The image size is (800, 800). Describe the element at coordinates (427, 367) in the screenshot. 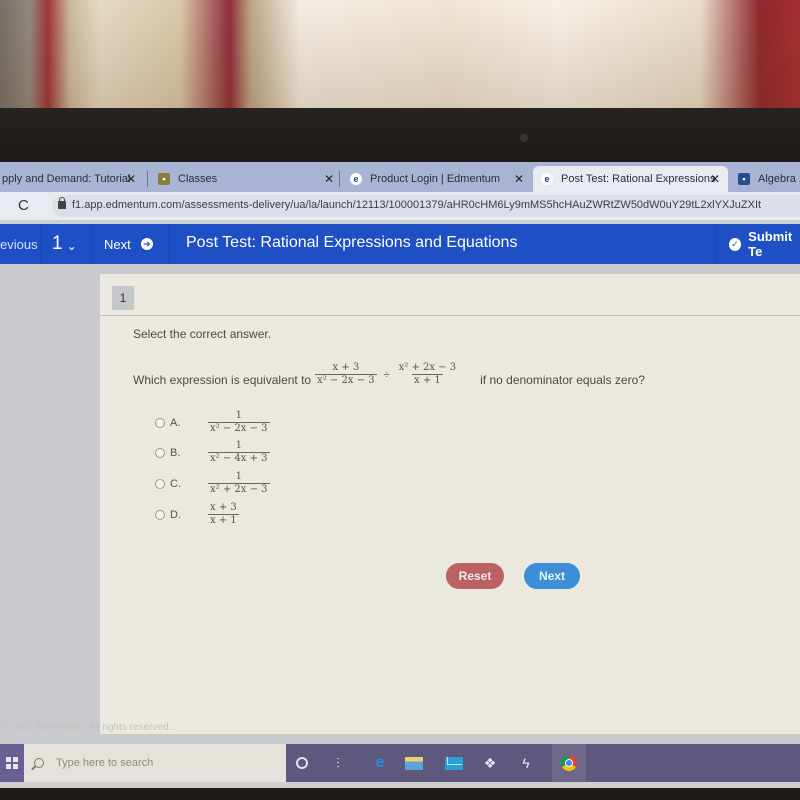

I see `numerator: x² + 2x − 3` at that location.